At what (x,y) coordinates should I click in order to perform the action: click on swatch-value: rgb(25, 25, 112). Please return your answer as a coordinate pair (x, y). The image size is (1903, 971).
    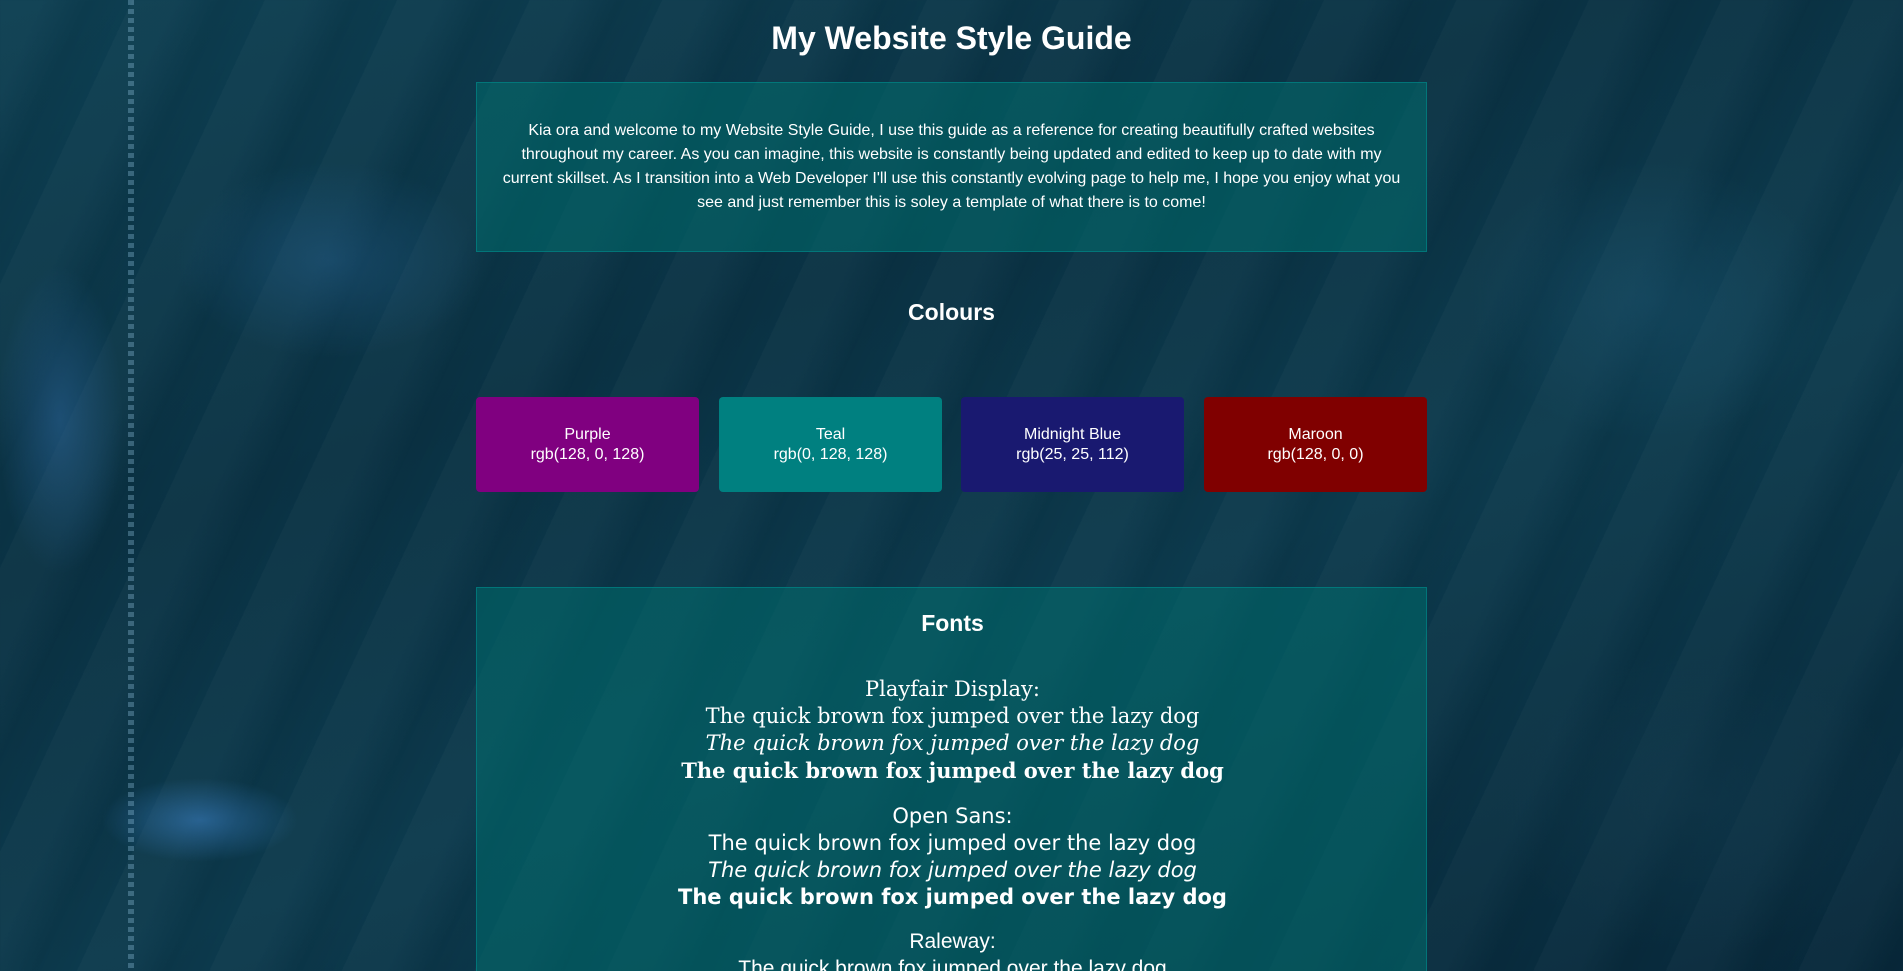
    Looking at the image, I should click on (1072, 454).